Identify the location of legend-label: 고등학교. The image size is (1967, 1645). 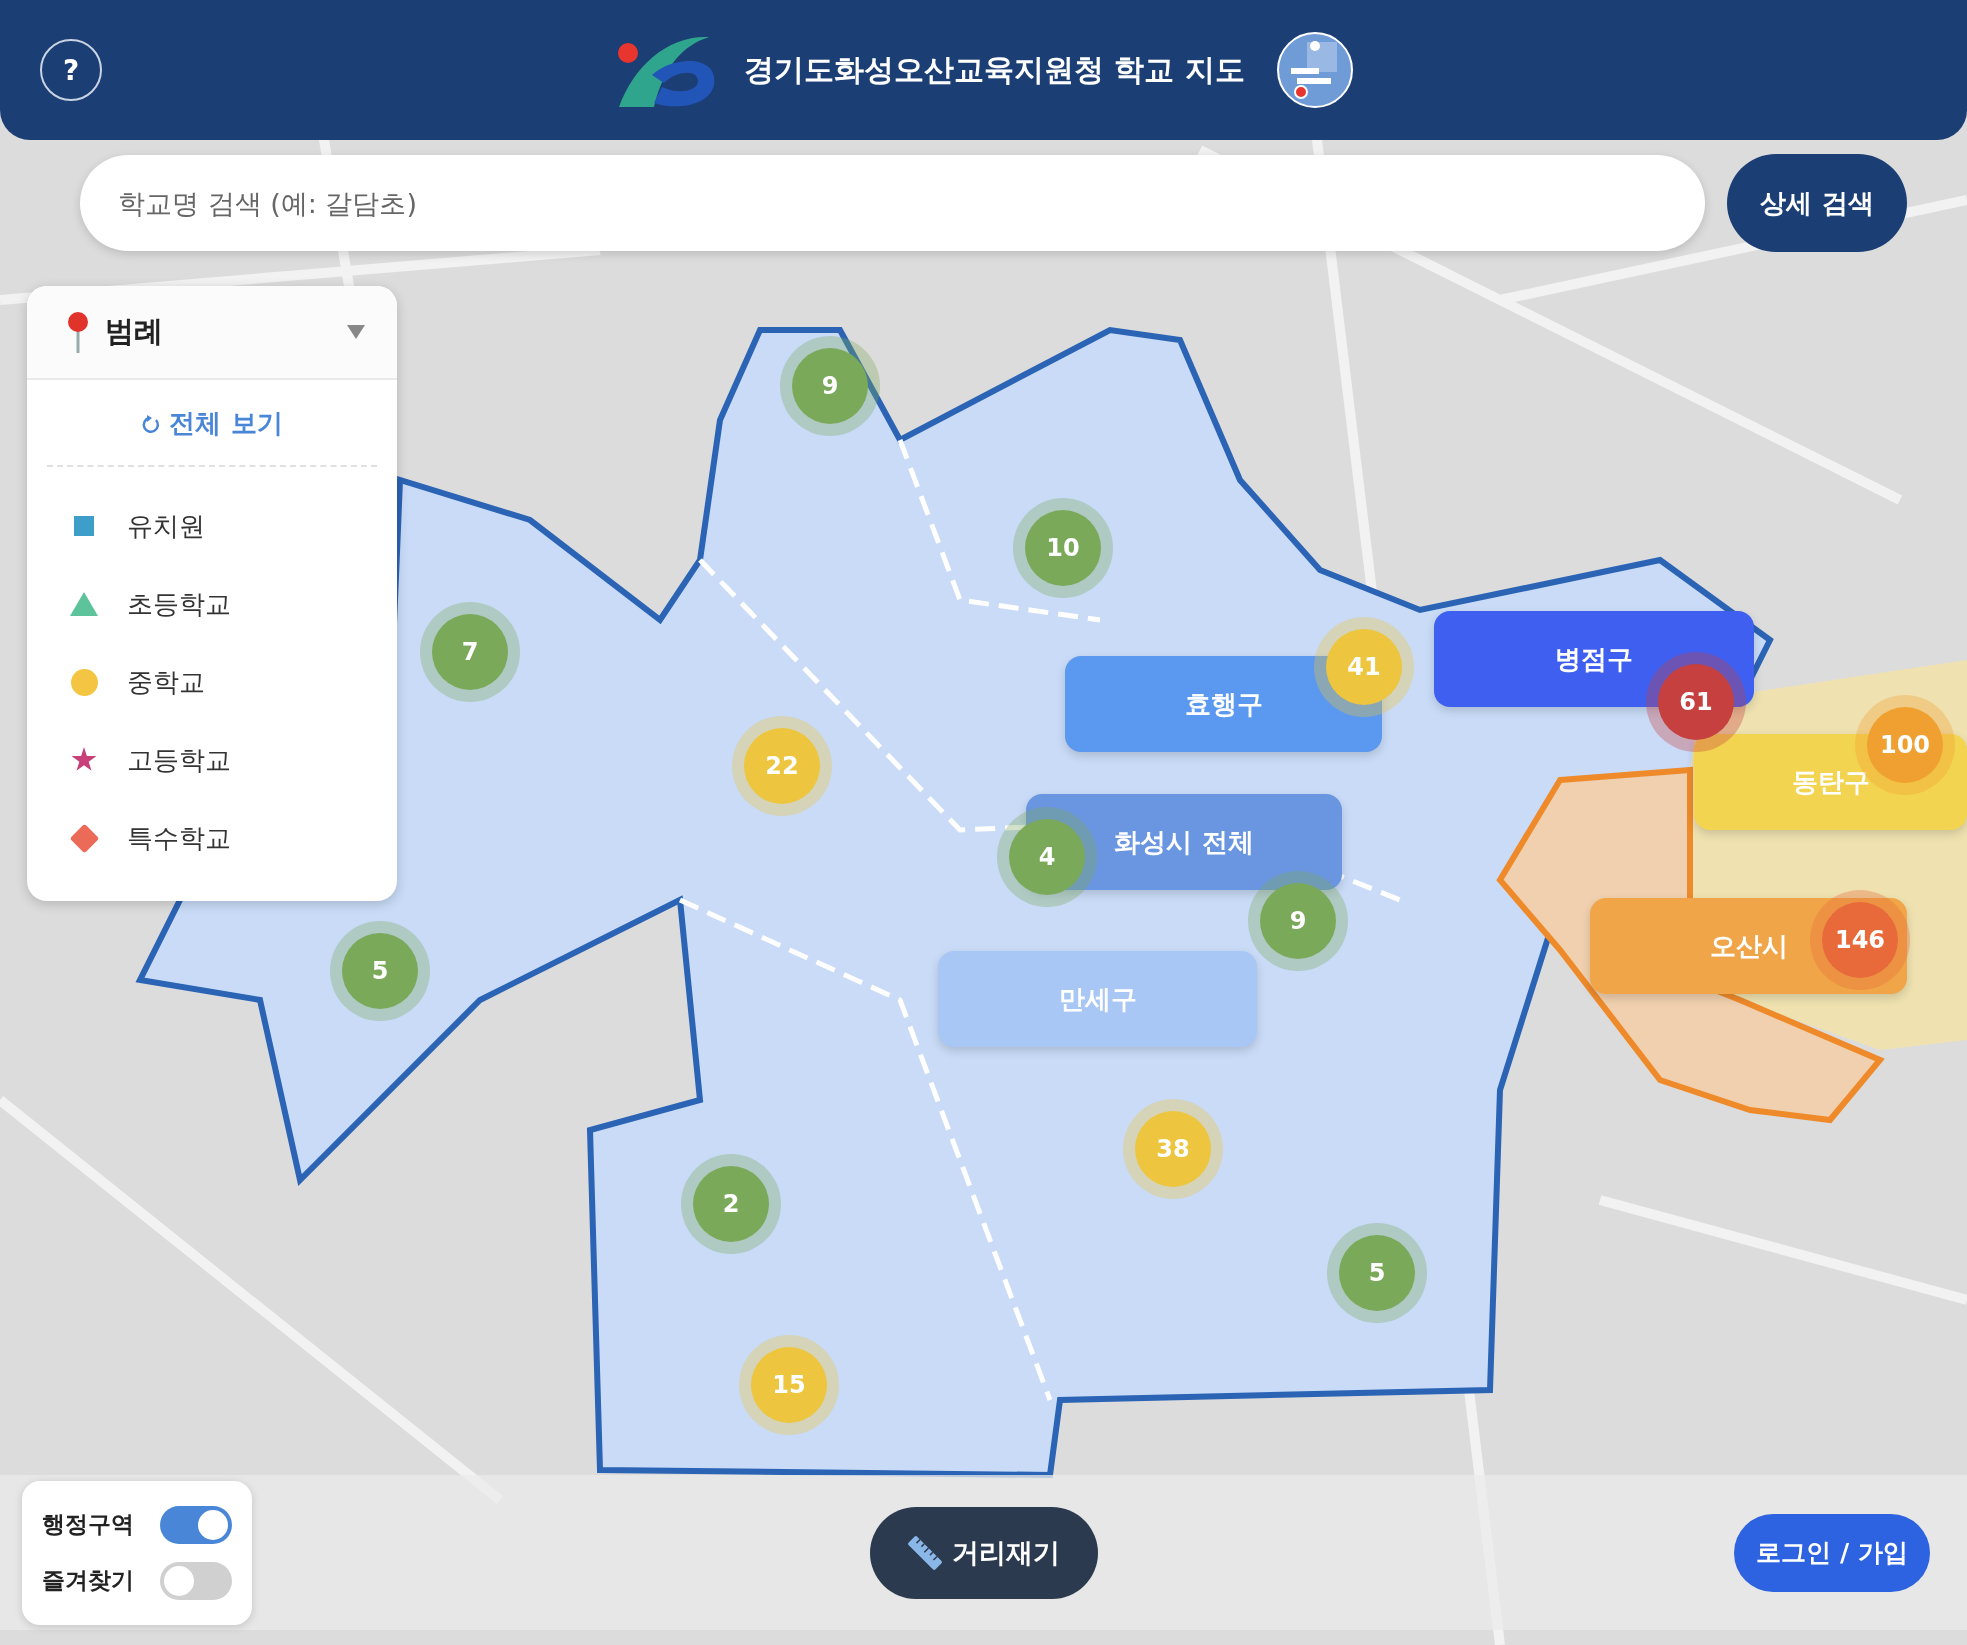
(179, 760).